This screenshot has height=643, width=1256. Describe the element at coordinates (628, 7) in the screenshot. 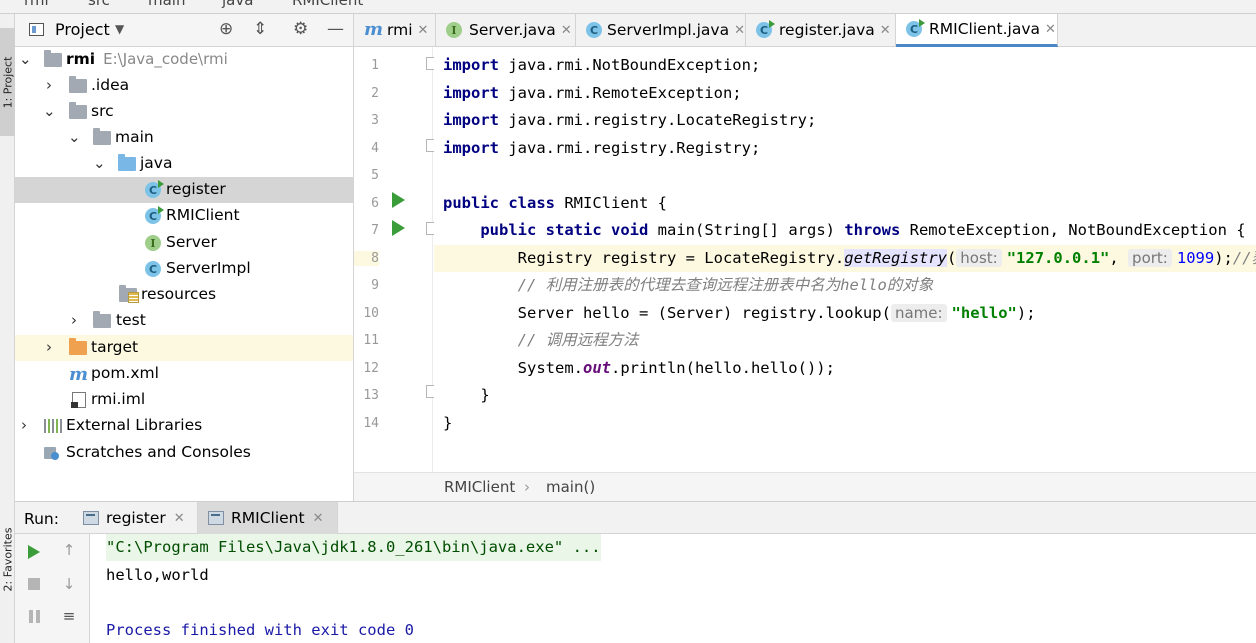

I see `navigation-bar: rmi src main java RMIClient` at that location.